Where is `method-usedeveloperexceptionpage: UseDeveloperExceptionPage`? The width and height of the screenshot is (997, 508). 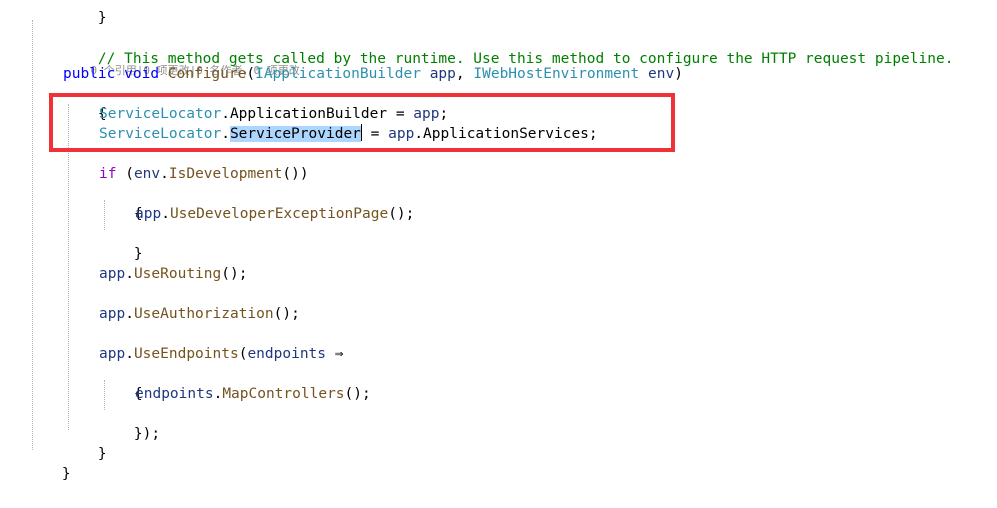 method-usedeveloperexceptionpage: UseDeveloperExceptionPage is located at coordinates (279, 214).